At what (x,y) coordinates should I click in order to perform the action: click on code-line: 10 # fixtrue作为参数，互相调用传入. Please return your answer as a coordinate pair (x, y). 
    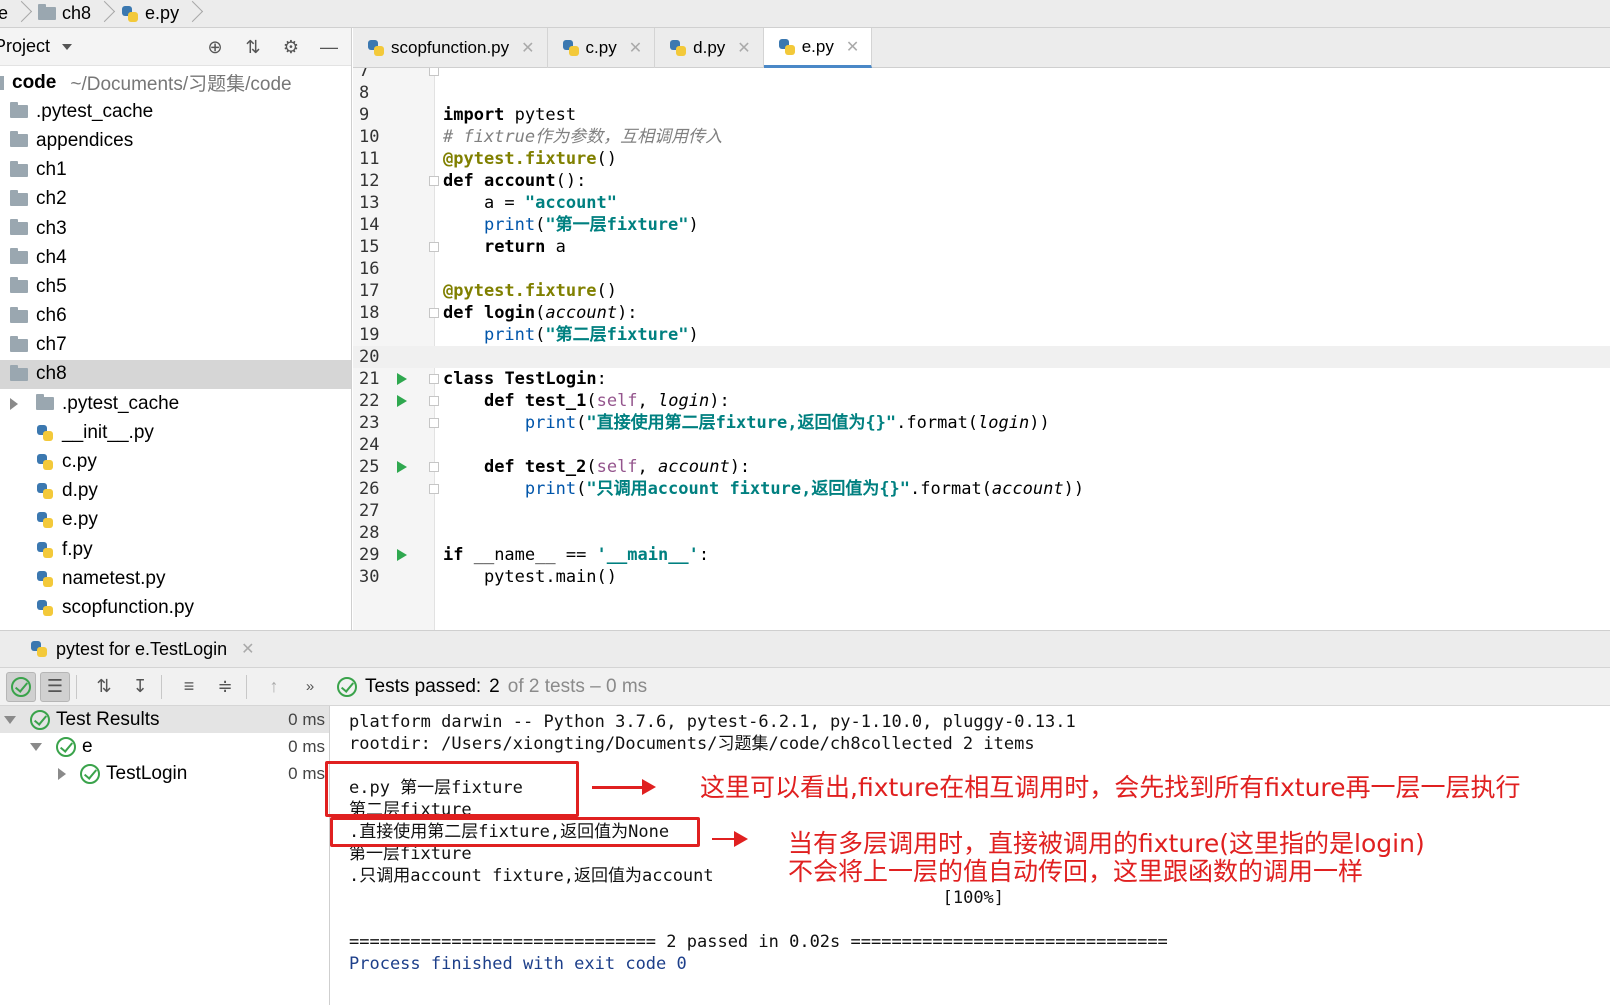
    Looking at the image, I should click on (981, 137).